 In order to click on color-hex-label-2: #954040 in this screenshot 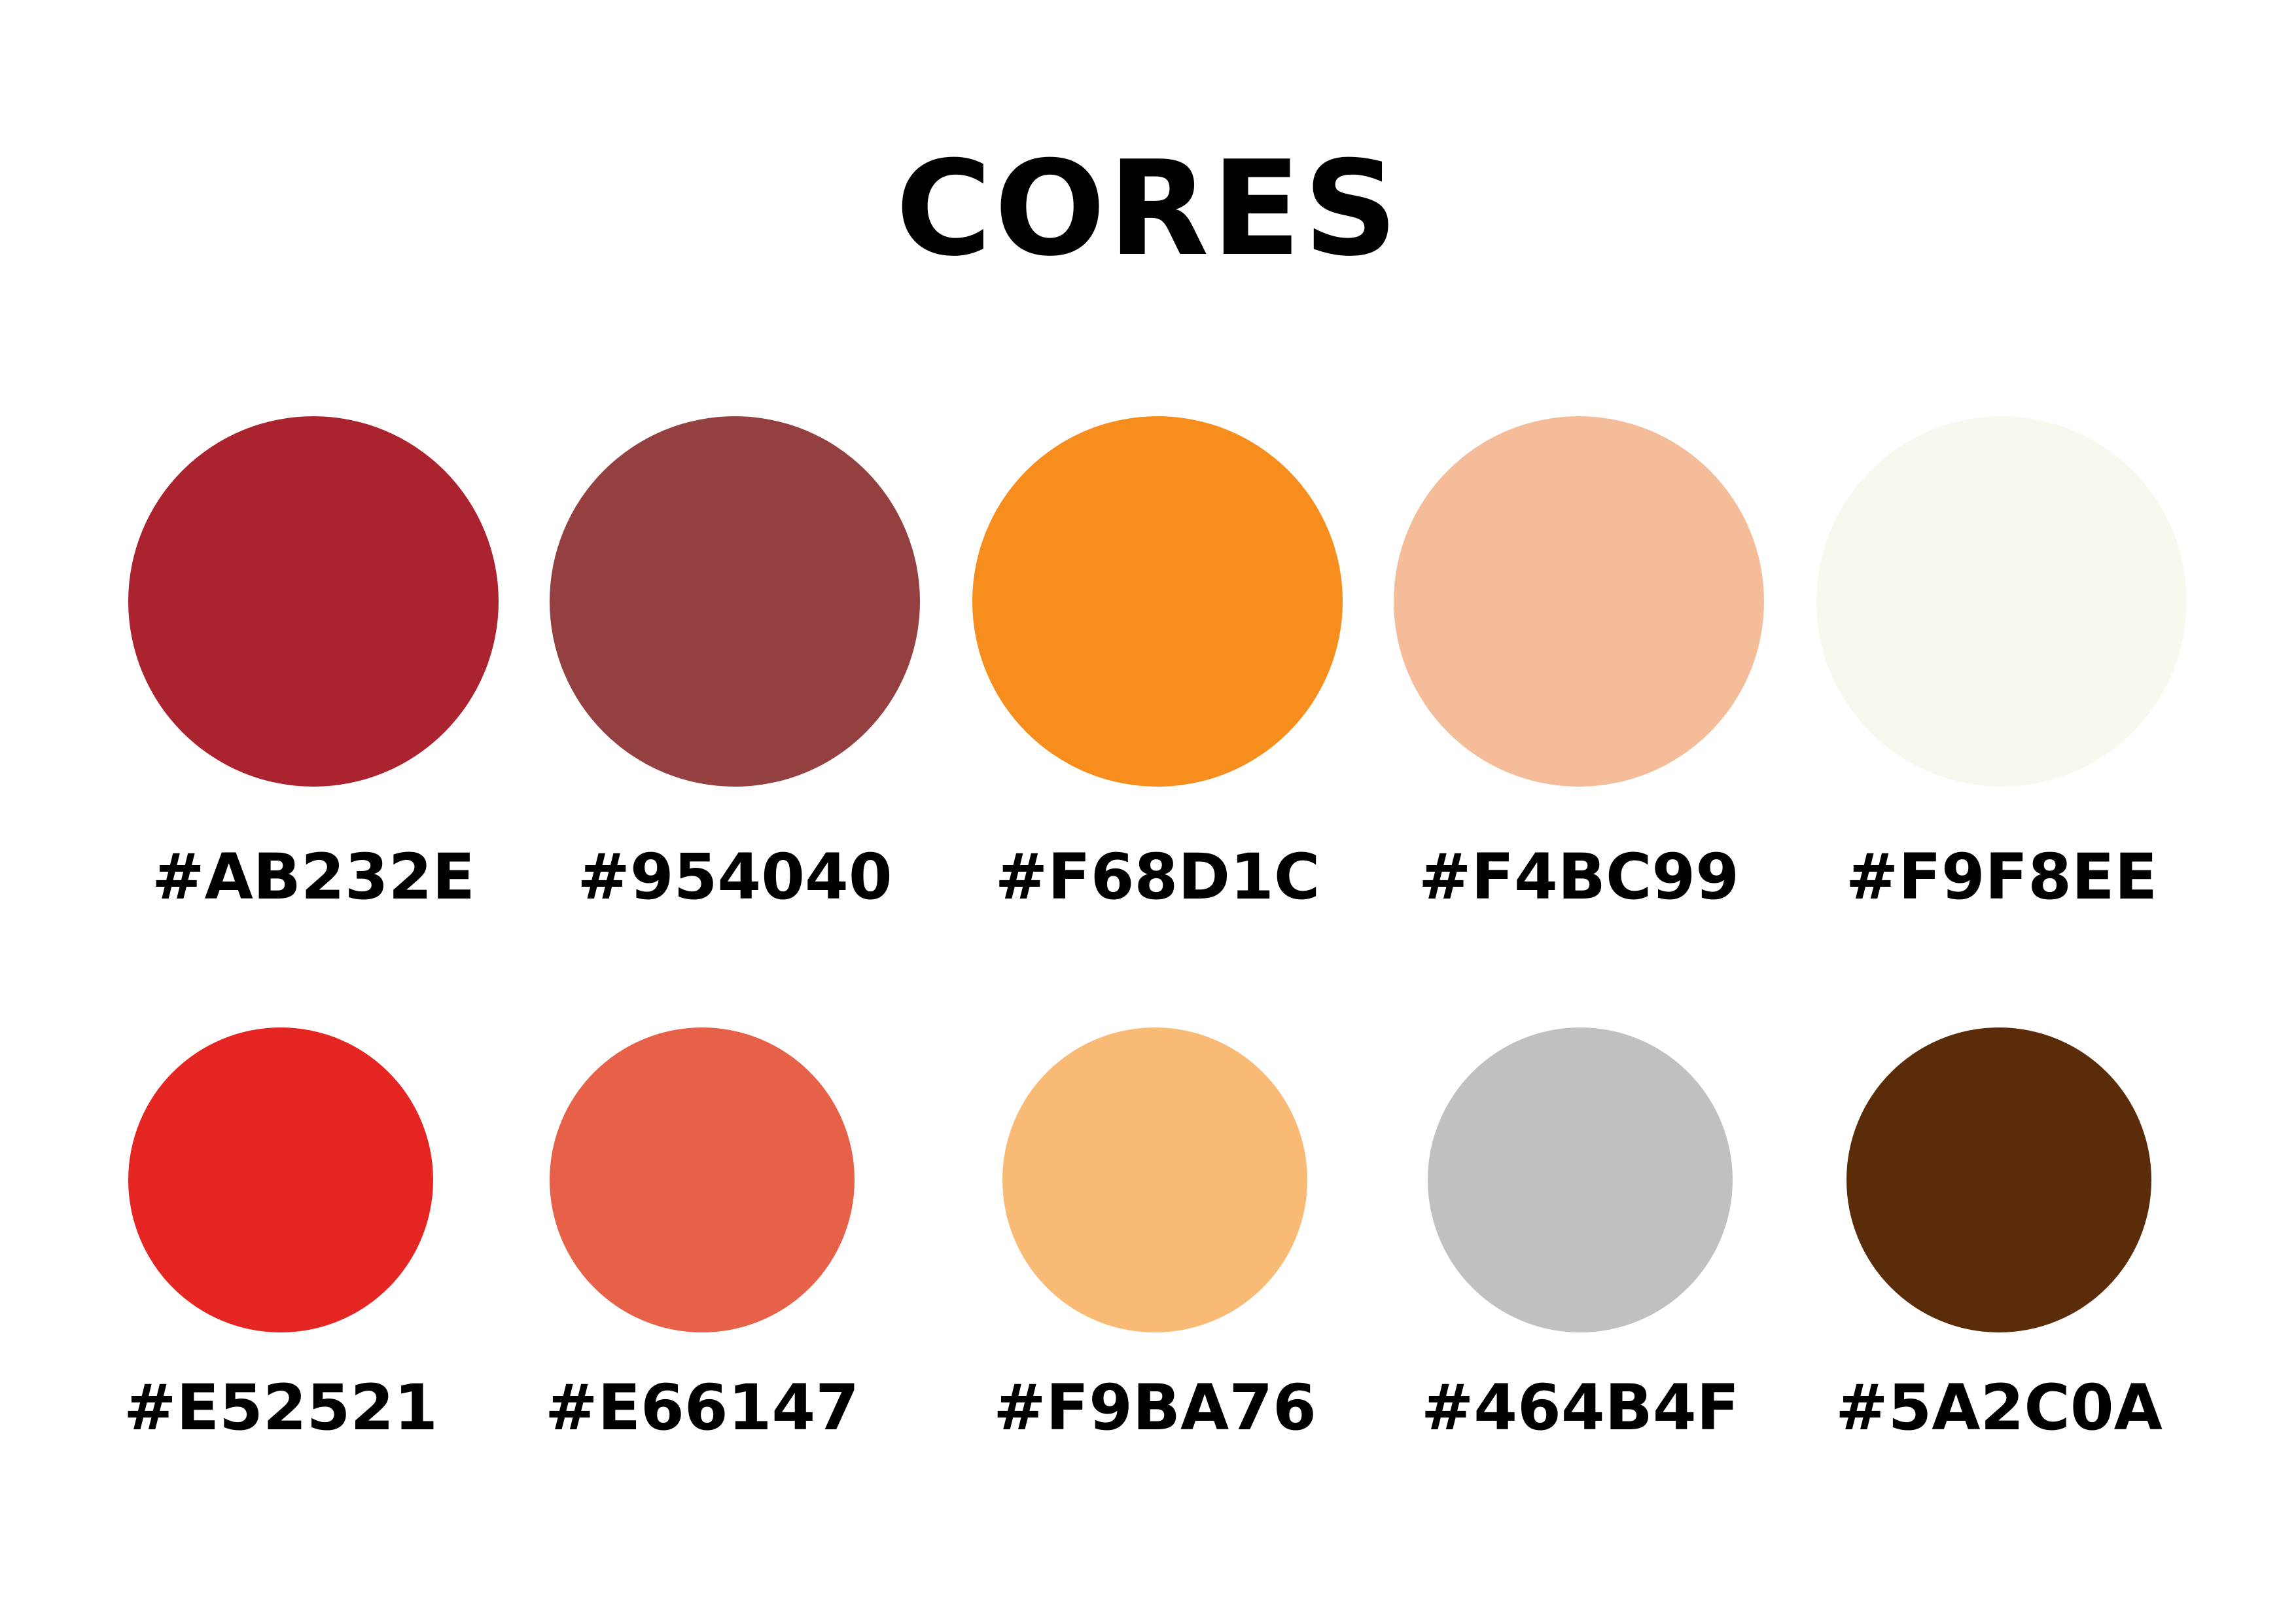, I will do `click(734, 877)`.